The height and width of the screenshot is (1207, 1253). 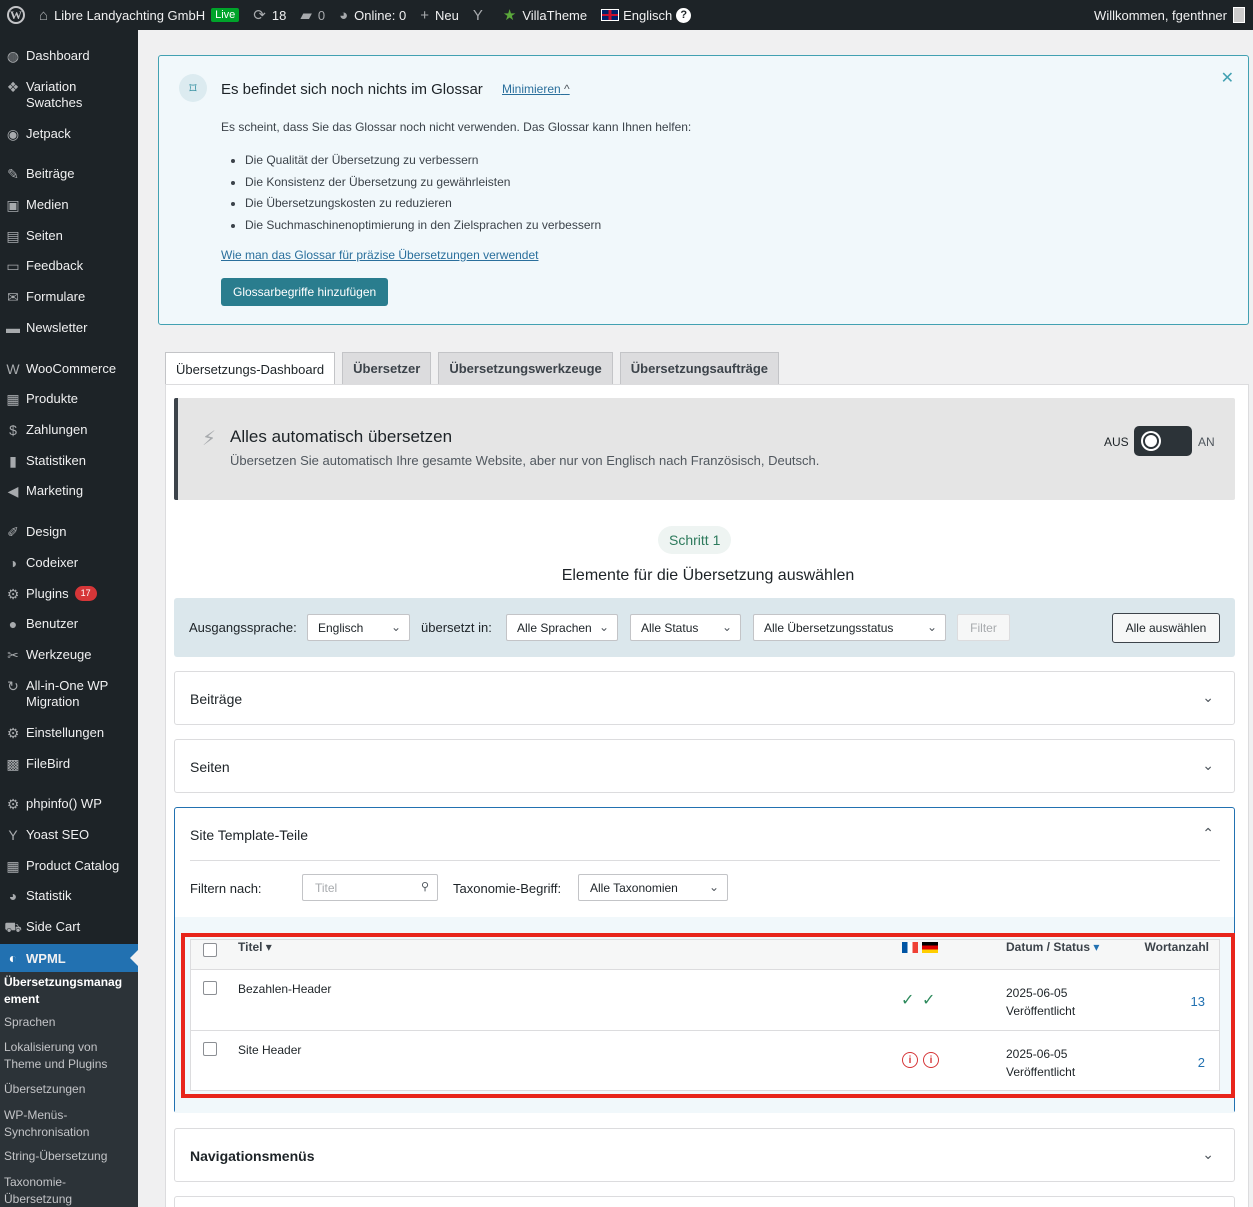 What do you see at coordinates (704, 1201) in the screenshot?
I see `section-more` at bounding box center [704, 1201].